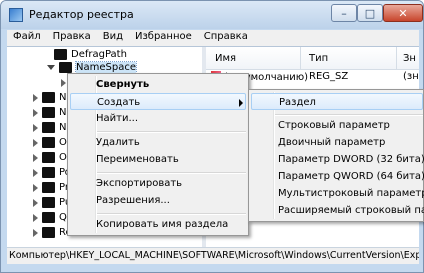  Describe the element at coordinates (337, 210) in the screenshot. I see `submenu-item-expandable-string-value: Расширяемый строковый параметр` at that location.